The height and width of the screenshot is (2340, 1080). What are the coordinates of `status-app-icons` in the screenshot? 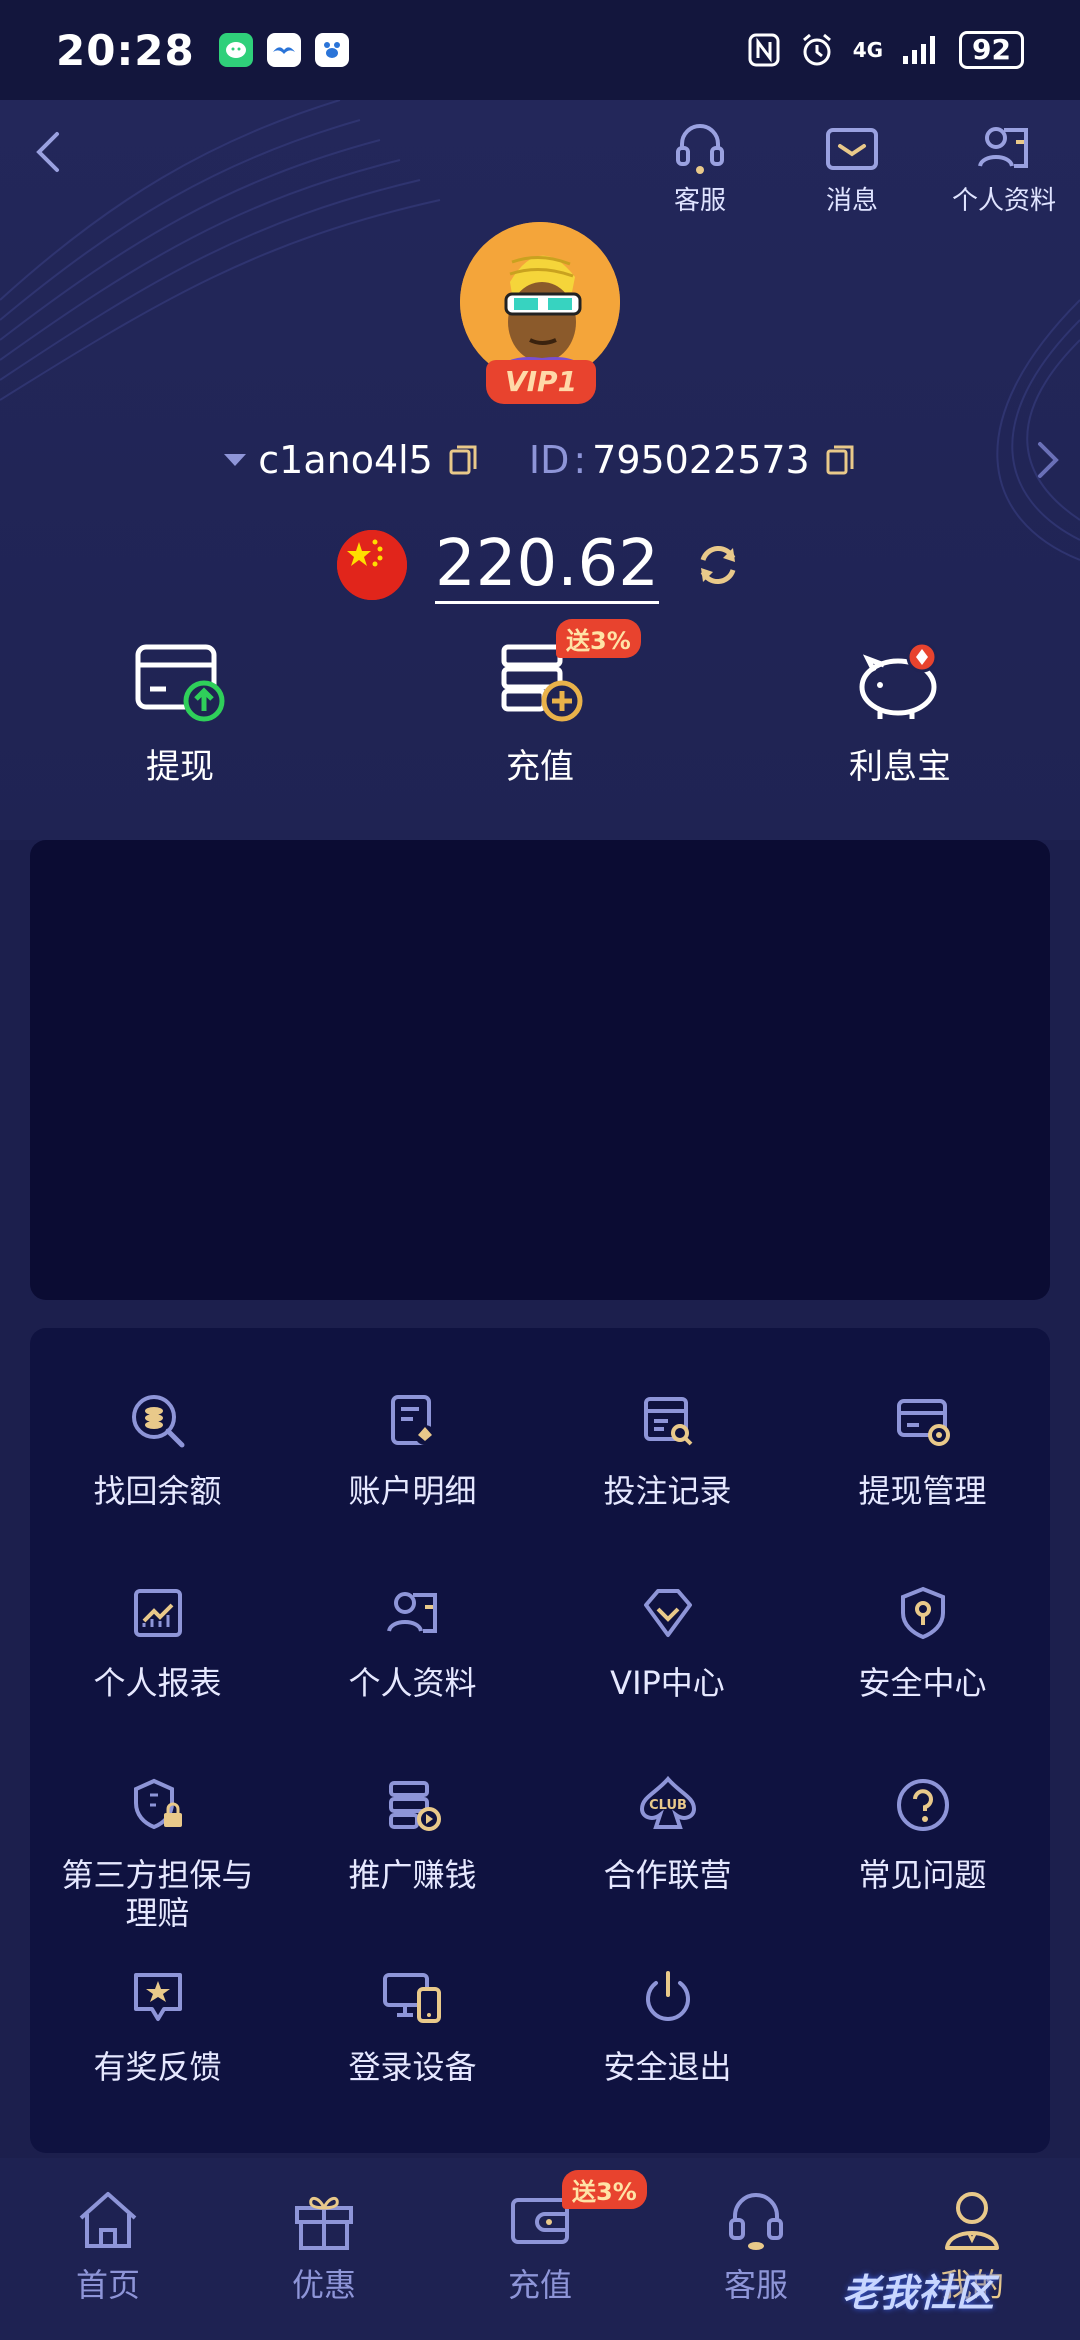 It's located at (283, 50).